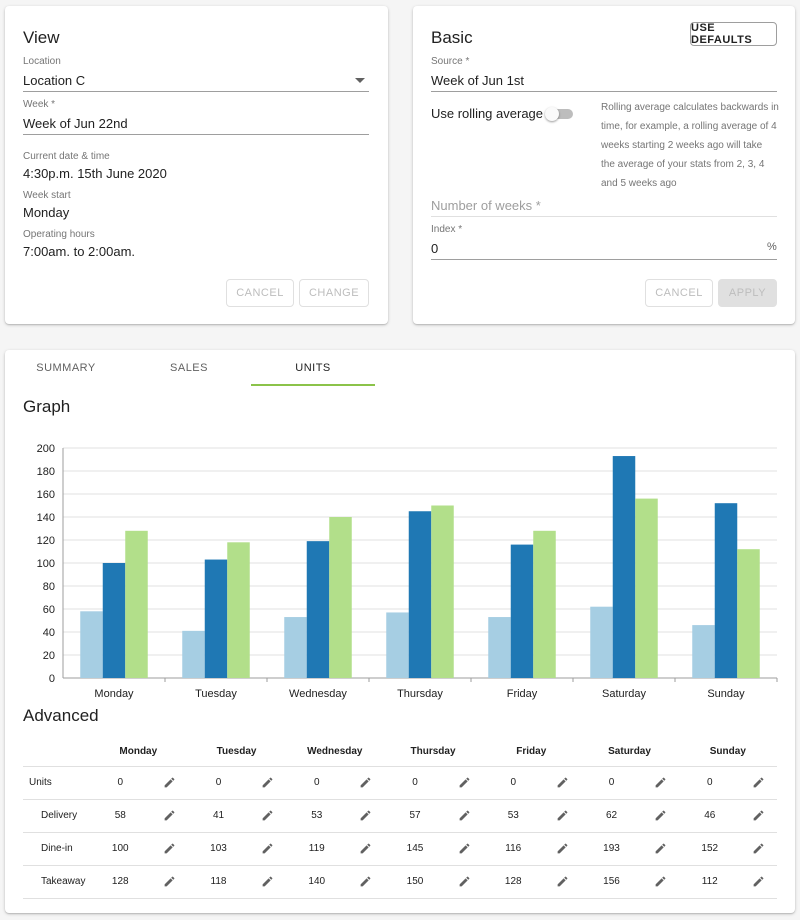 This screenshot has width=800, height=920. I want to click on current-datetime-label: Current date & time, so click(66, 156).